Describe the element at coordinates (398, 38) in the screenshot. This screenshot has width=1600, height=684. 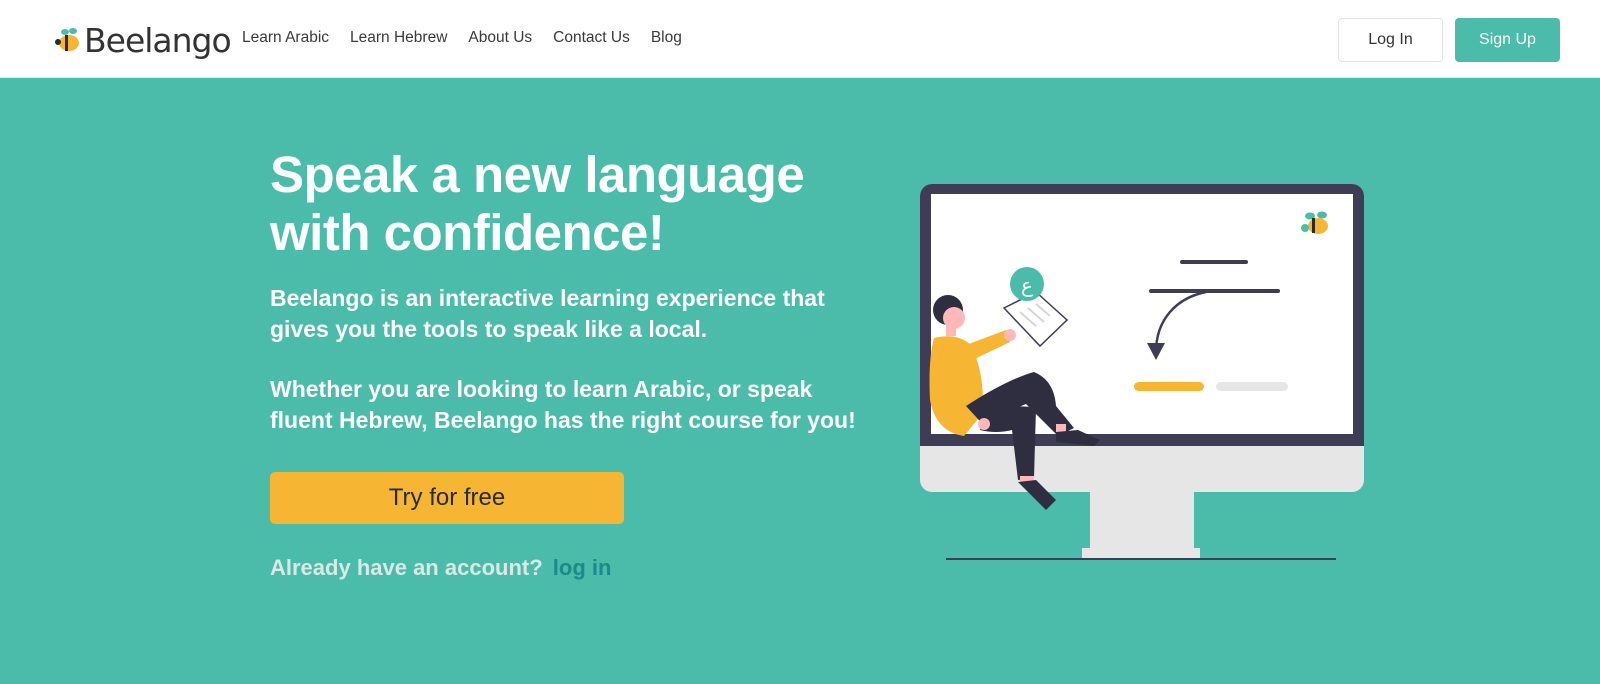
I see `nav-learn-hebrew: Learn Hebrew` at that location.